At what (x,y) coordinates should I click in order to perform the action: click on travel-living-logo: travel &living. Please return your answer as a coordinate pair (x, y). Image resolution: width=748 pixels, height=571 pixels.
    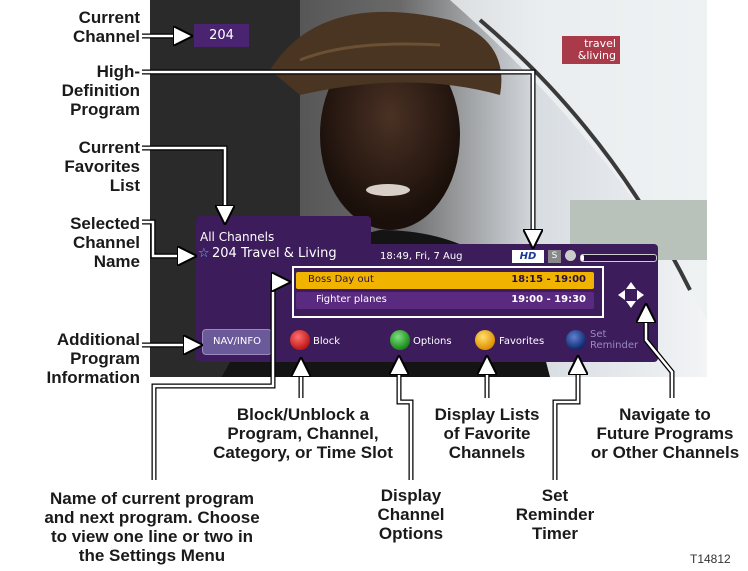
    Looking at the image, I should click on (591, 50).